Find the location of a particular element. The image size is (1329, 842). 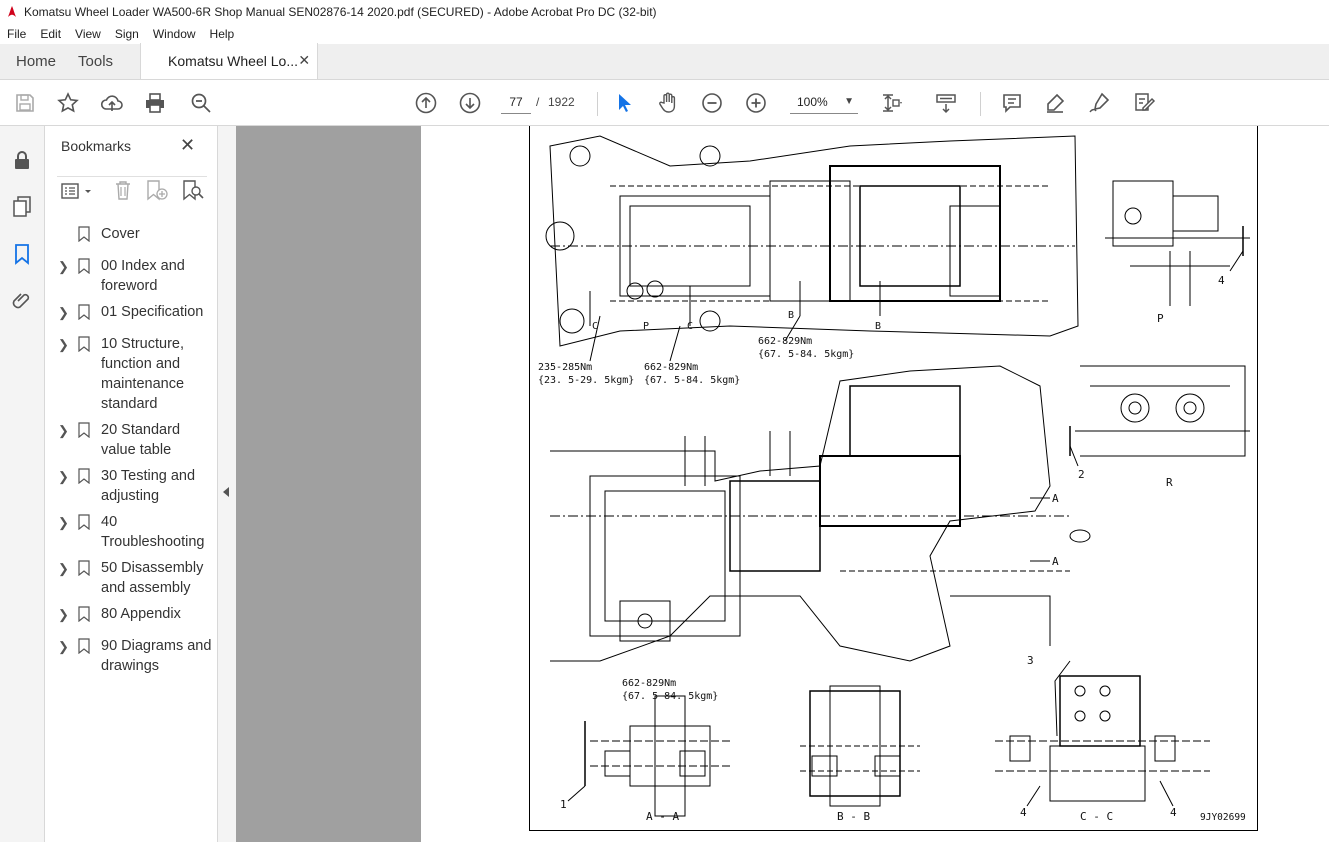

bookmark-label: 00 Index and foreword is located at coordinates (143, 276).